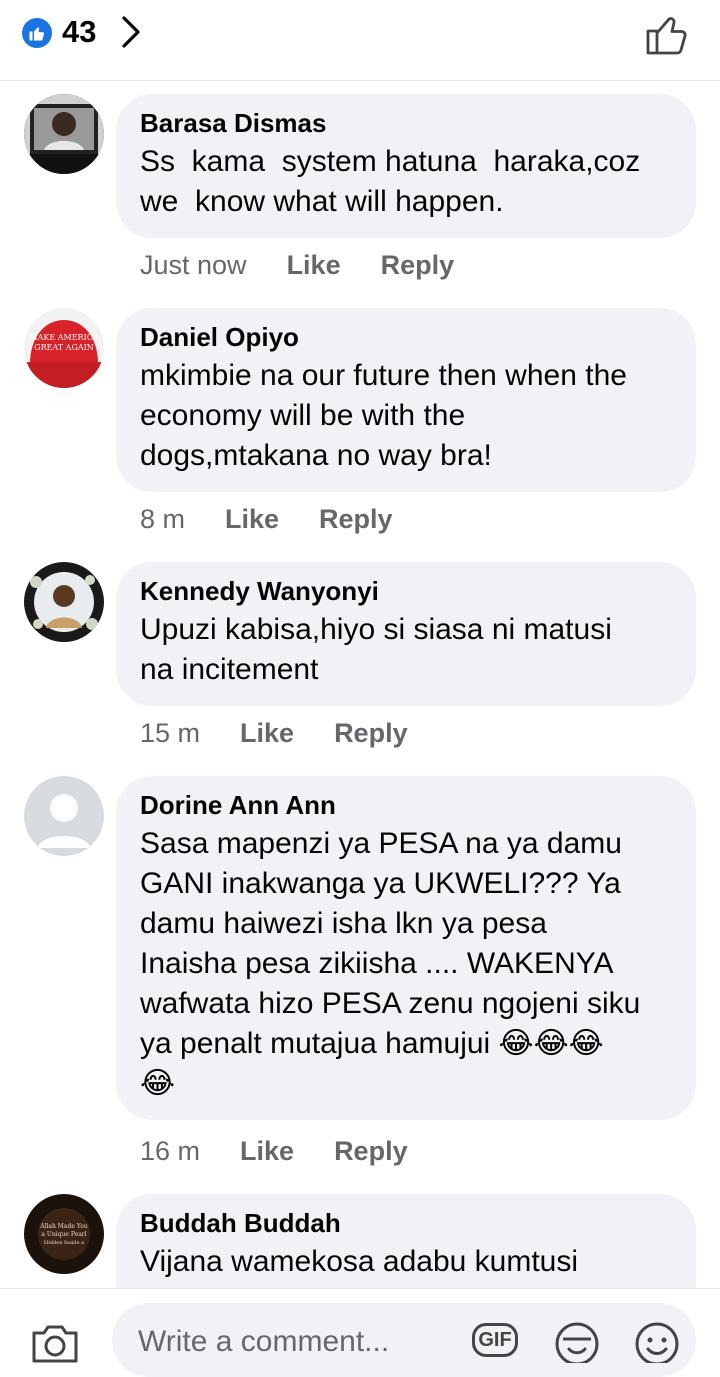 The height and width of the screenshot is (1377, 720). I want to click on comment-time: 8 m, so click(162, 519).